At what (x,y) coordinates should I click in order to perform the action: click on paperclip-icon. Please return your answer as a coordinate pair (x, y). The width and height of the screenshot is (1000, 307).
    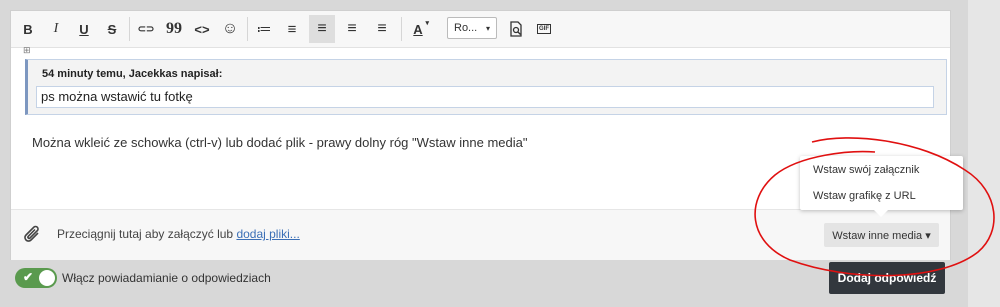
    Looking at the image, I should click on (31, 233).